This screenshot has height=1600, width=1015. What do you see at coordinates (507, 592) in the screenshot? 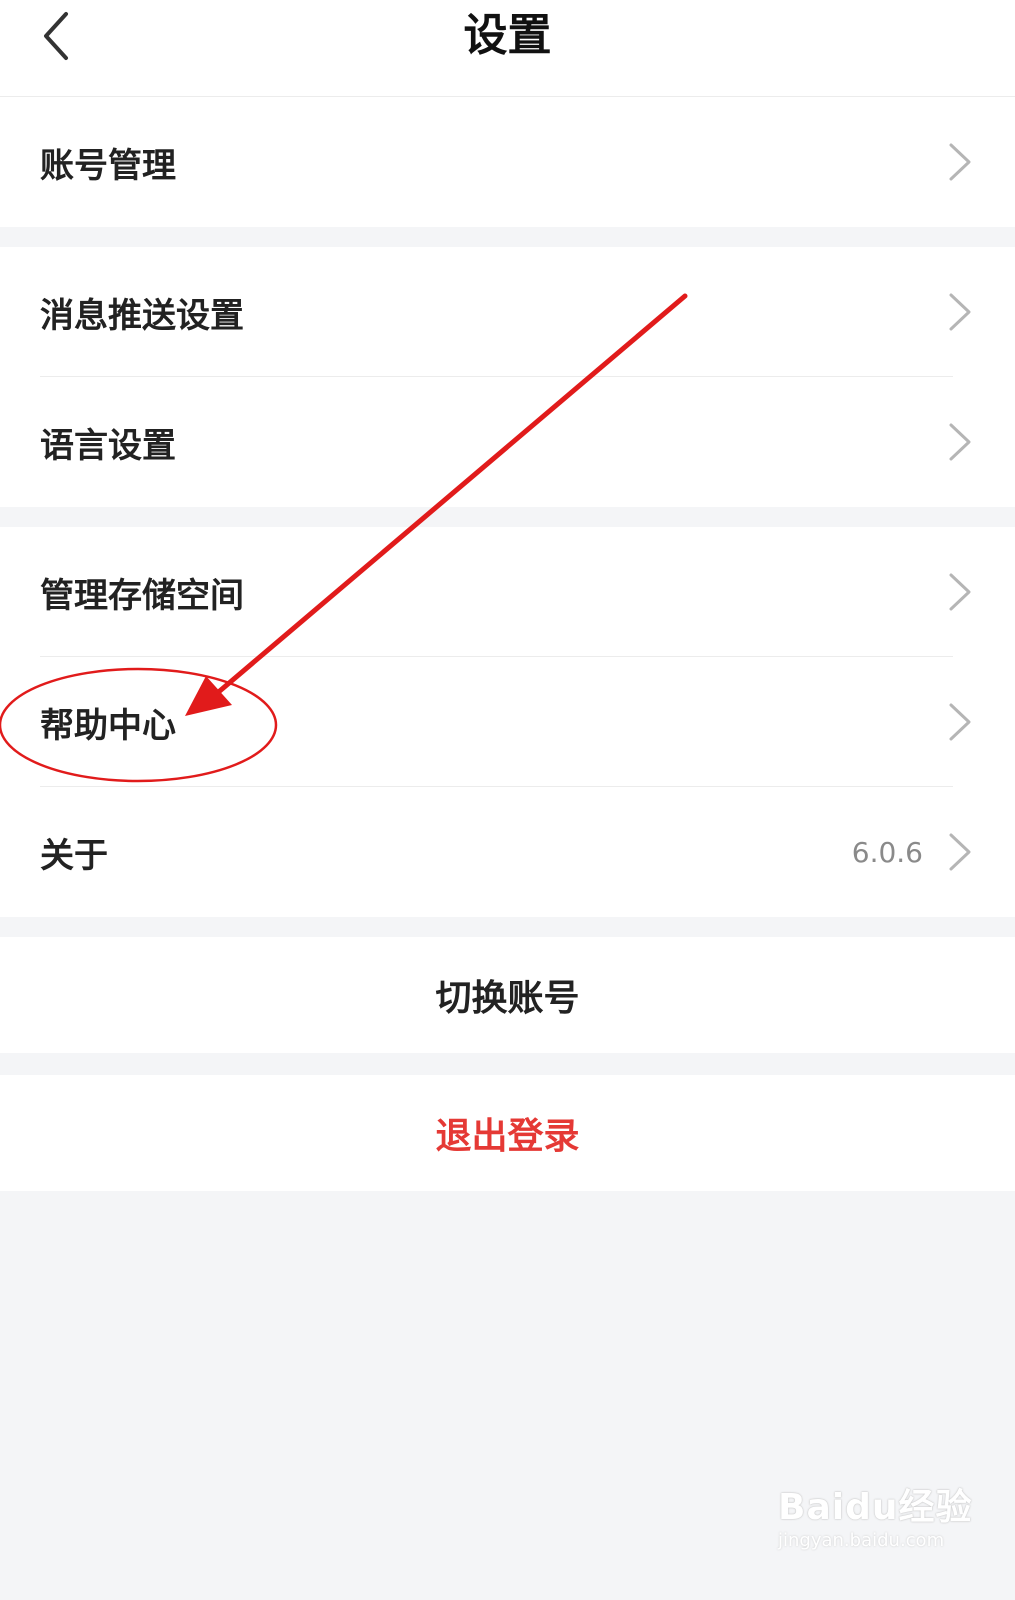
I see `settings-item-storage: 管理存储空间` at bounding box center [507, 592].